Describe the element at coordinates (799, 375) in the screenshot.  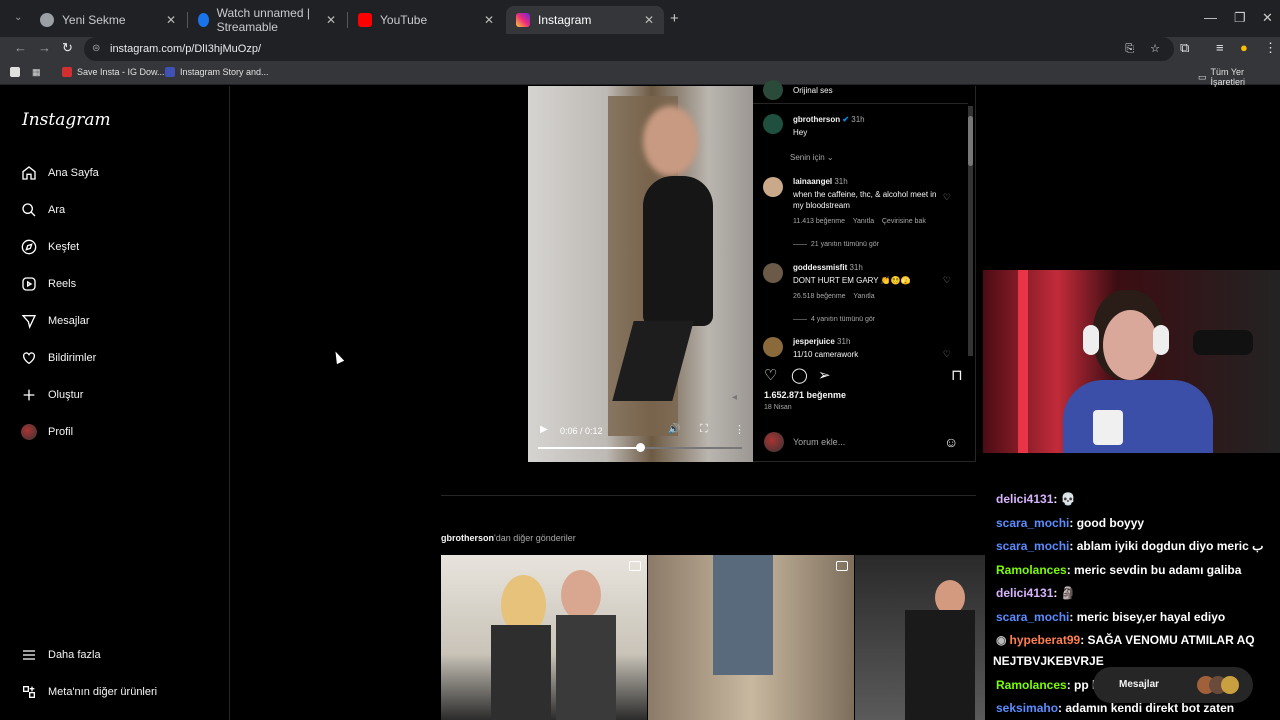
I see `comment-icon: ◯` at that location.